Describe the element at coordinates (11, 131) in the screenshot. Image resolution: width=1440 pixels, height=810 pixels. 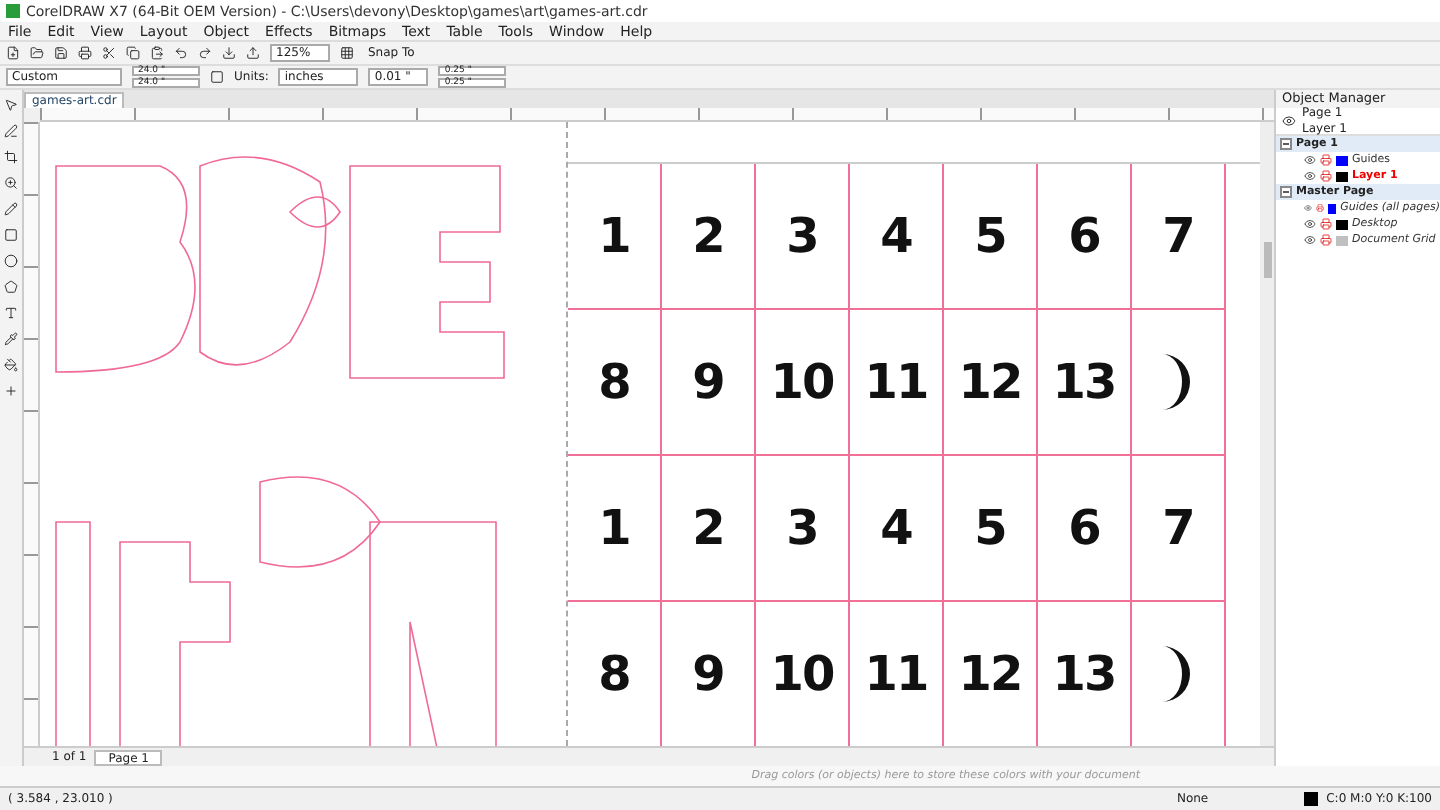
I see `pen-icon` at that location.